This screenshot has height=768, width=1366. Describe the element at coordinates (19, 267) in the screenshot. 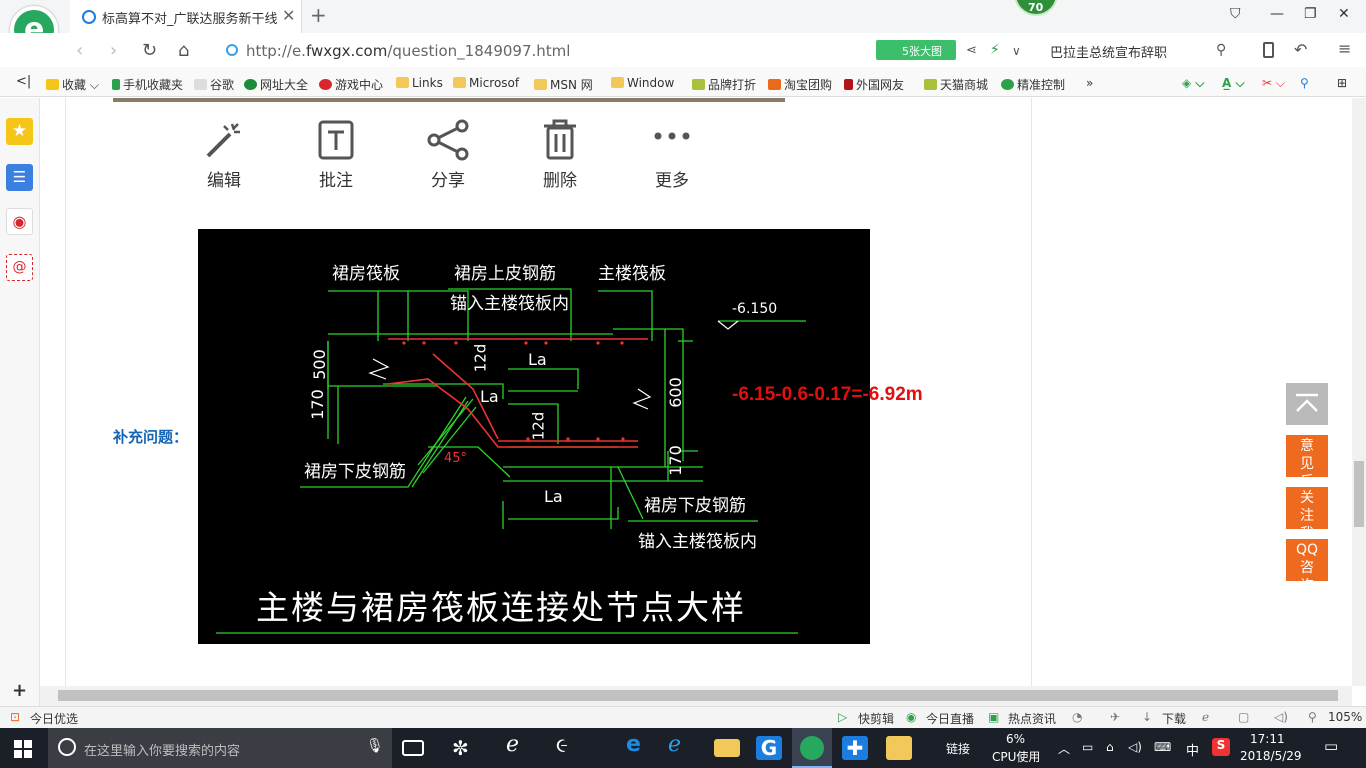

I see `email-icon: @` at that location.